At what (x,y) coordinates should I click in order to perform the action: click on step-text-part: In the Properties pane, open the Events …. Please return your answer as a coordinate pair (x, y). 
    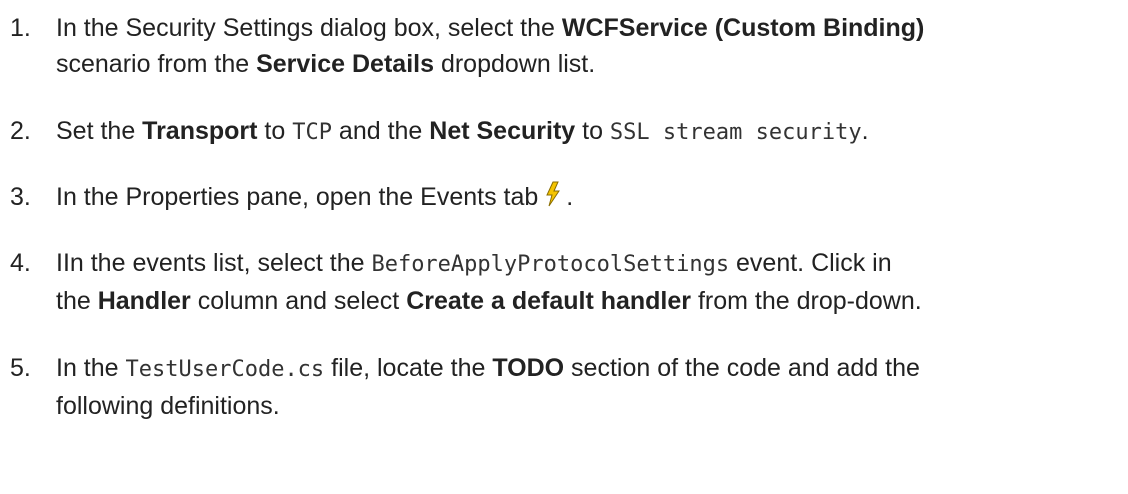
    Looking at the image, I should click on (297, 197).